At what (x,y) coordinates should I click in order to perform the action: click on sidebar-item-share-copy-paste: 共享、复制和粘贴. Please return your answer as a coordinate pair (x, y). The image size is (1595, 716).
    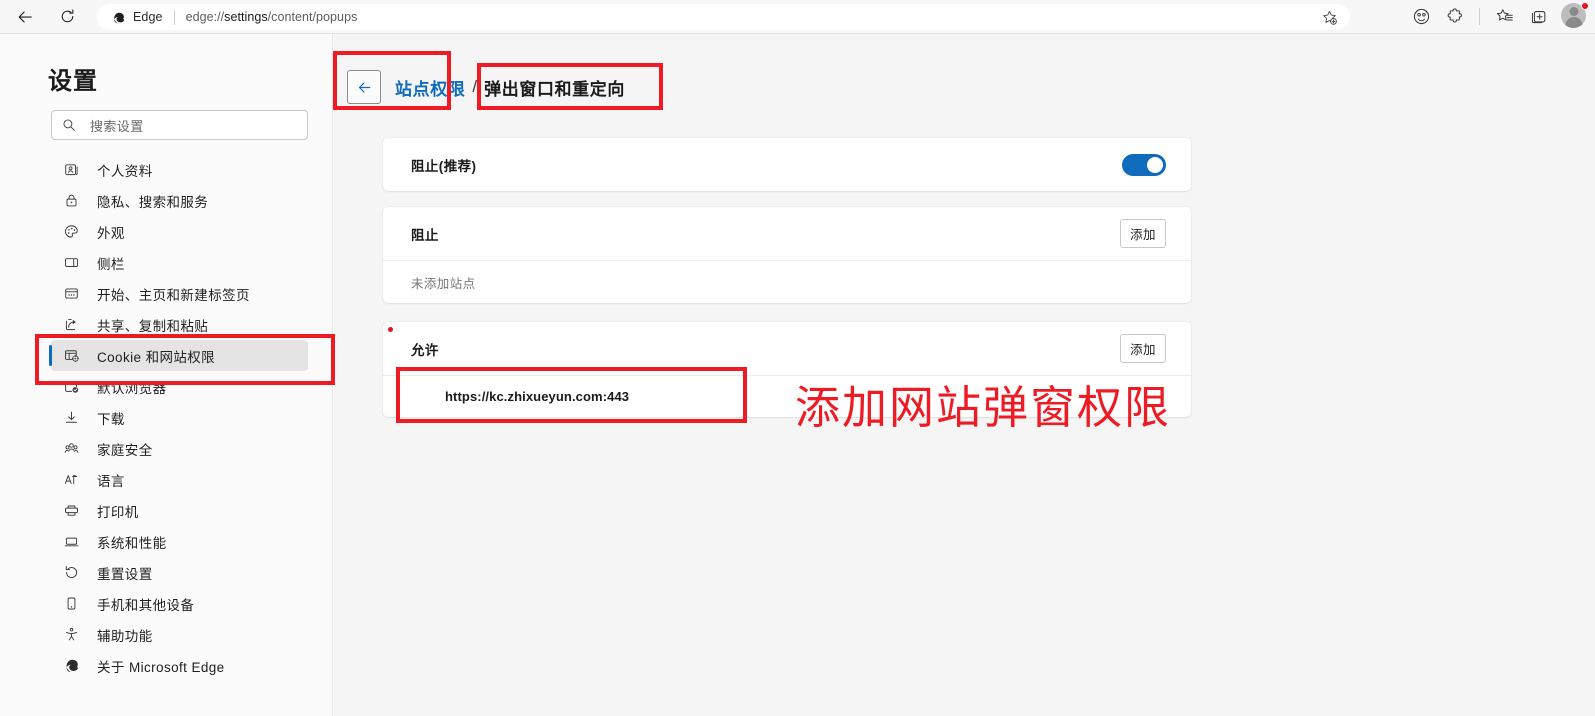
    Looking at the image, I should click on (179, 324).